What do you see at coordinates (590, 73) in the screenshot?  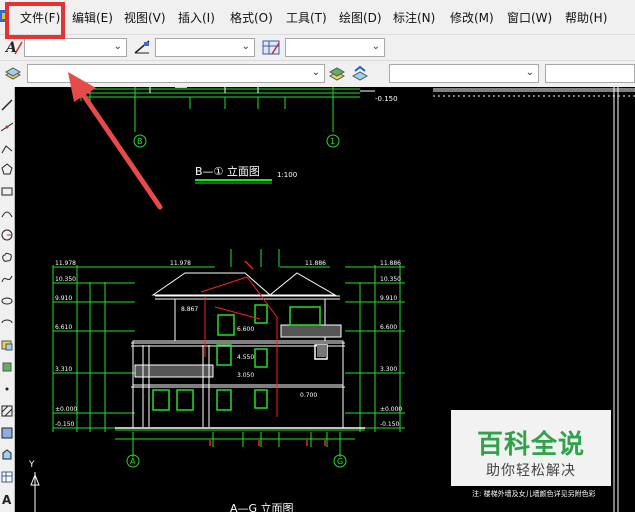 I see `linetype-select` at bounding box center [590, 73].